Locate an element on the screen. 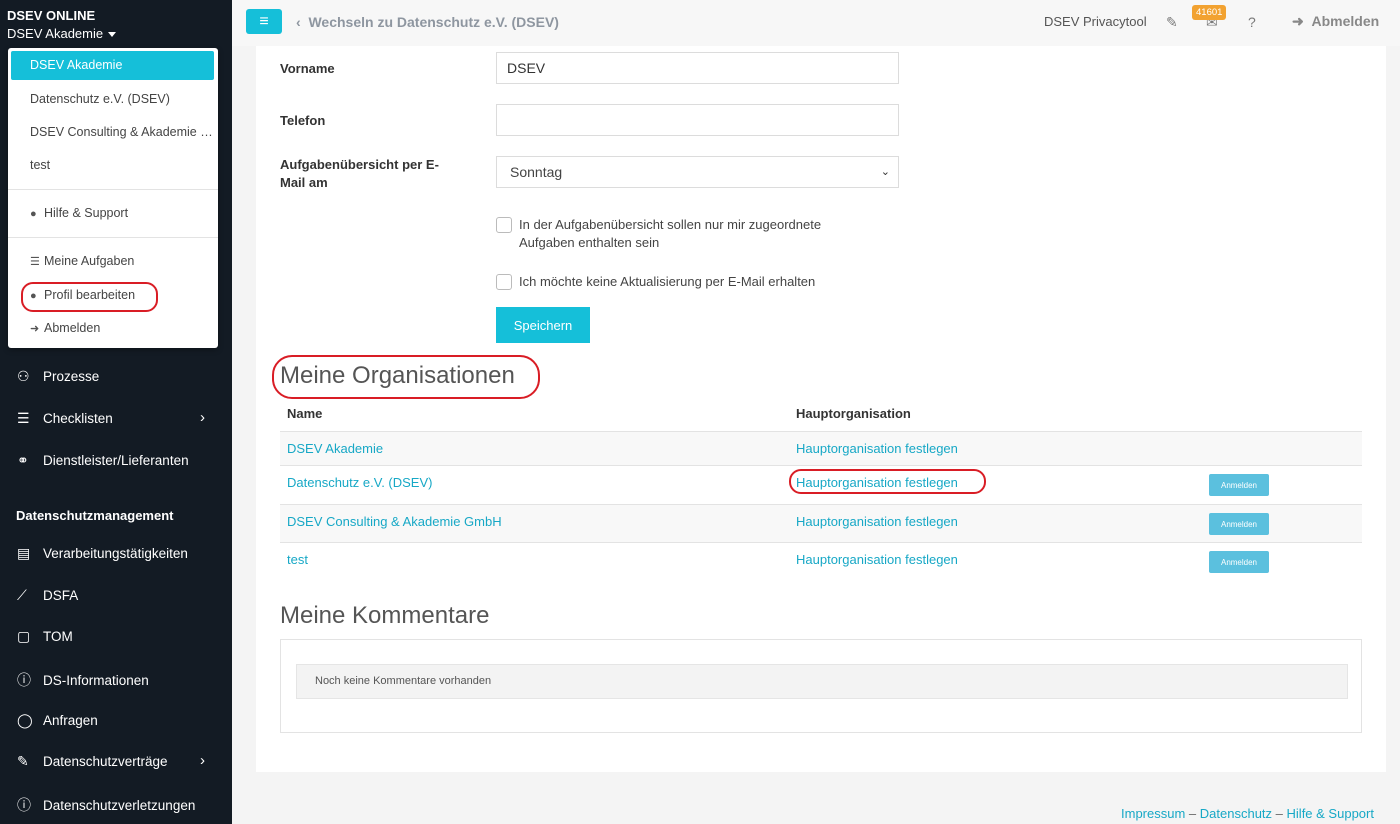  nav-verarbeitung: ▤ Verarbeitungstätigkeiten is located at coordinates (102, 553).